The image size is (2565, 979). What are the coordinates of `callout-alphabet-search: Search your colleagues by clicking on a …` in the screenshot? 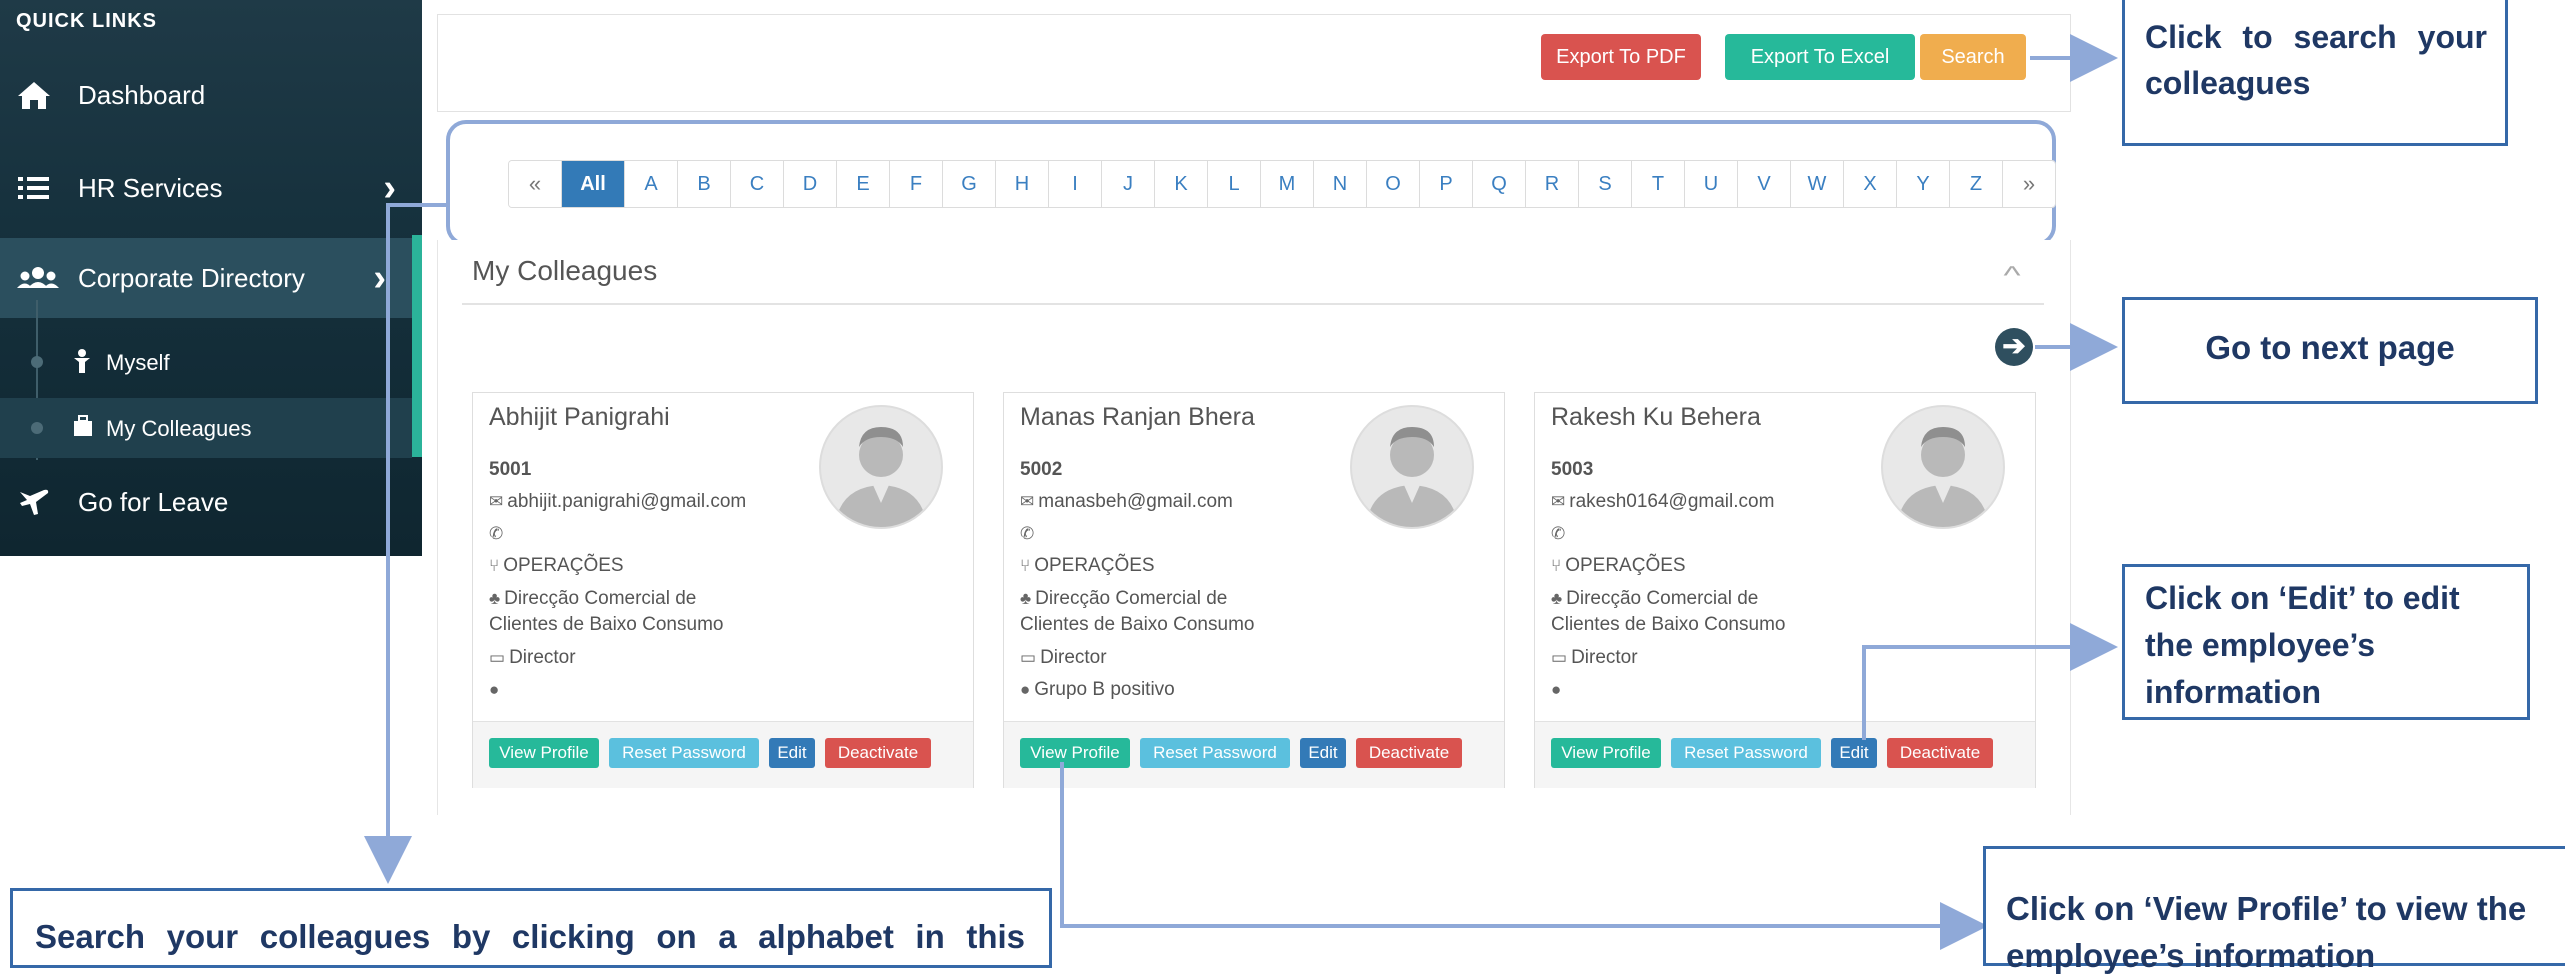 It's located at (531, 928).